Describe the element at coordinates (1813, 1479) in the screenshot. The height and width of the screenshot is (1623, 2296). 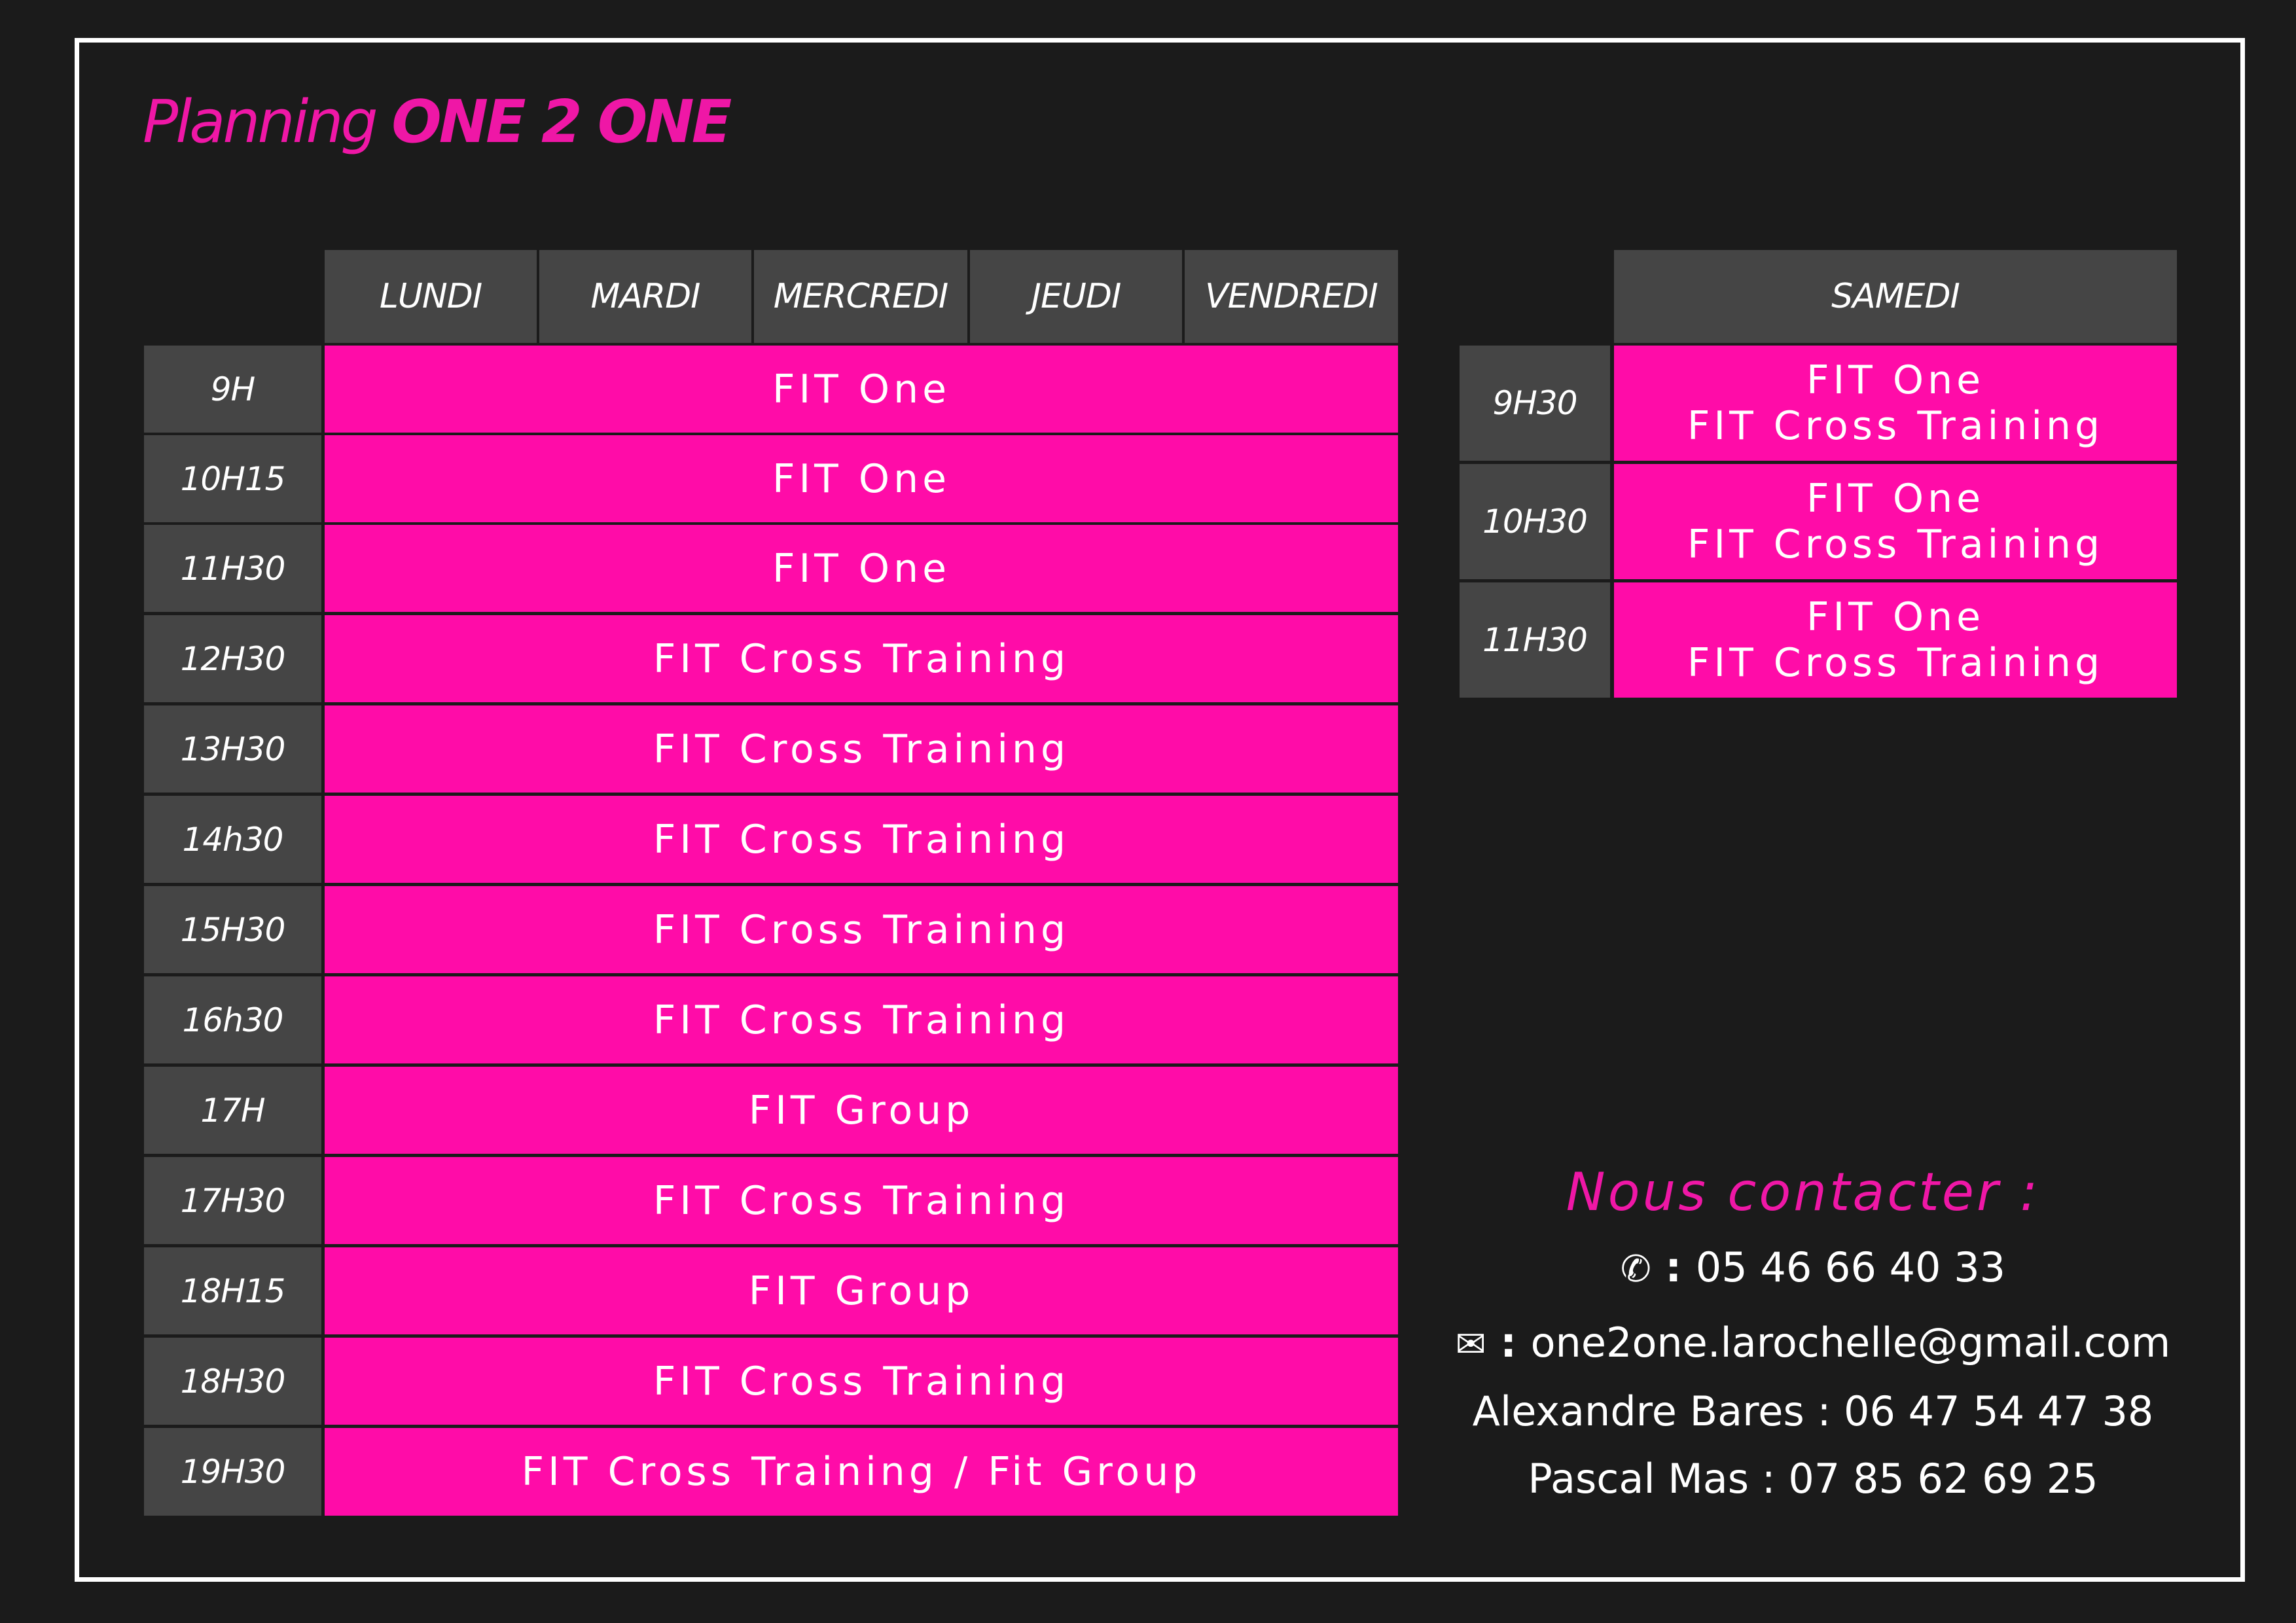
I see `contact-person-2: Pascal Mas : 07 85 62 69 25` at that location.